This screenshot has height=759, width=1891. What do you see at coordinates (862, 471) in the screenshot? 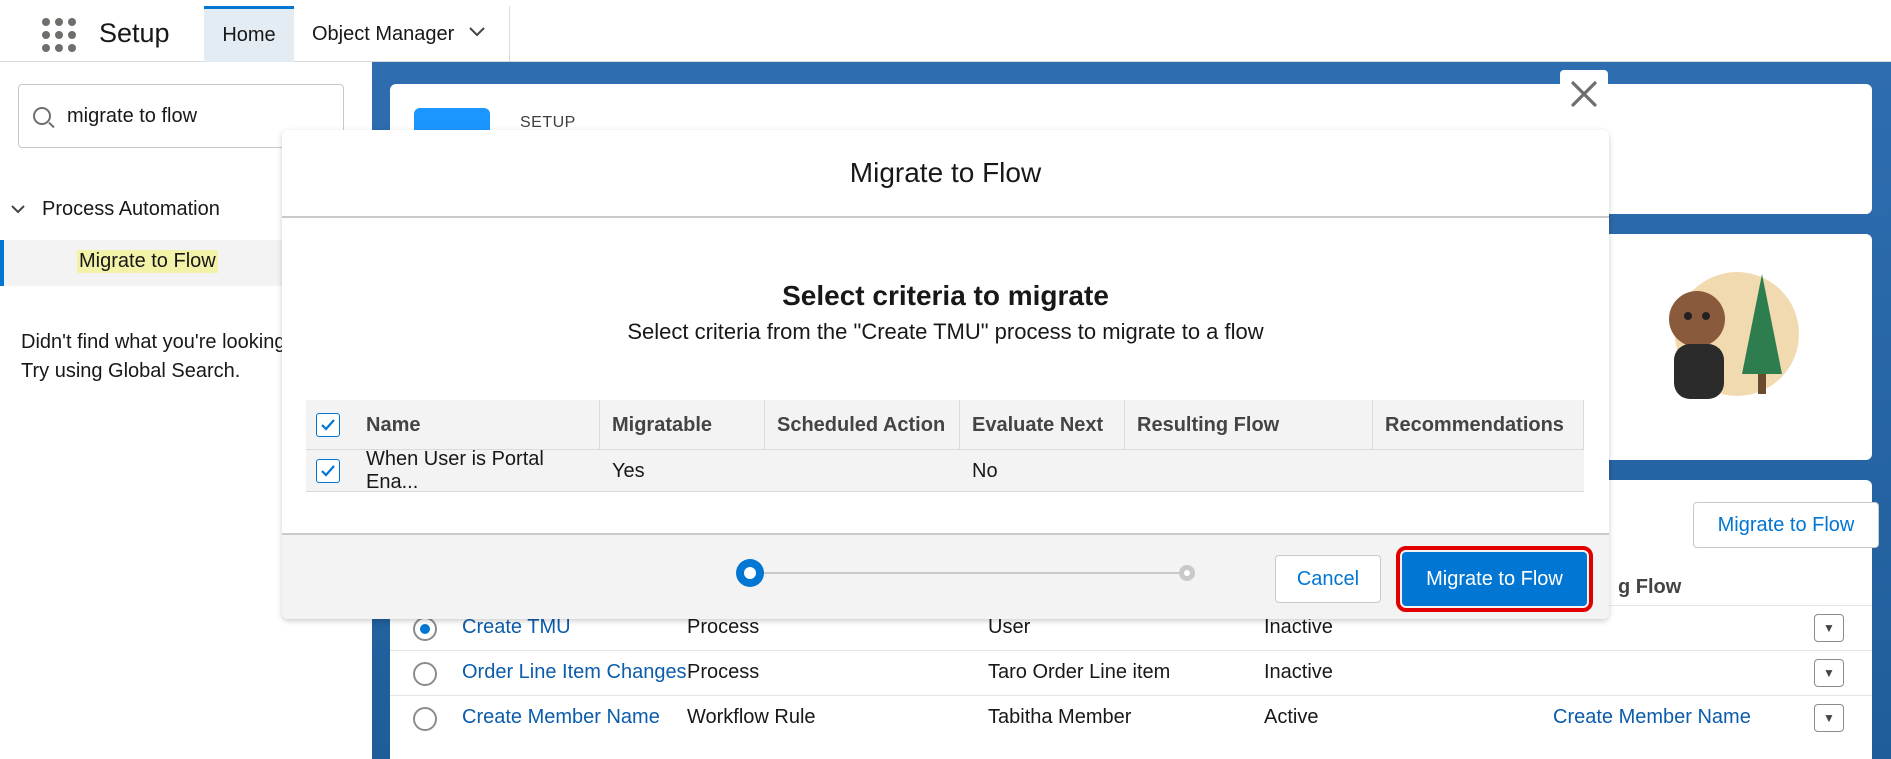
I see `row-scheduled-action` at bounding box center [862, 471].